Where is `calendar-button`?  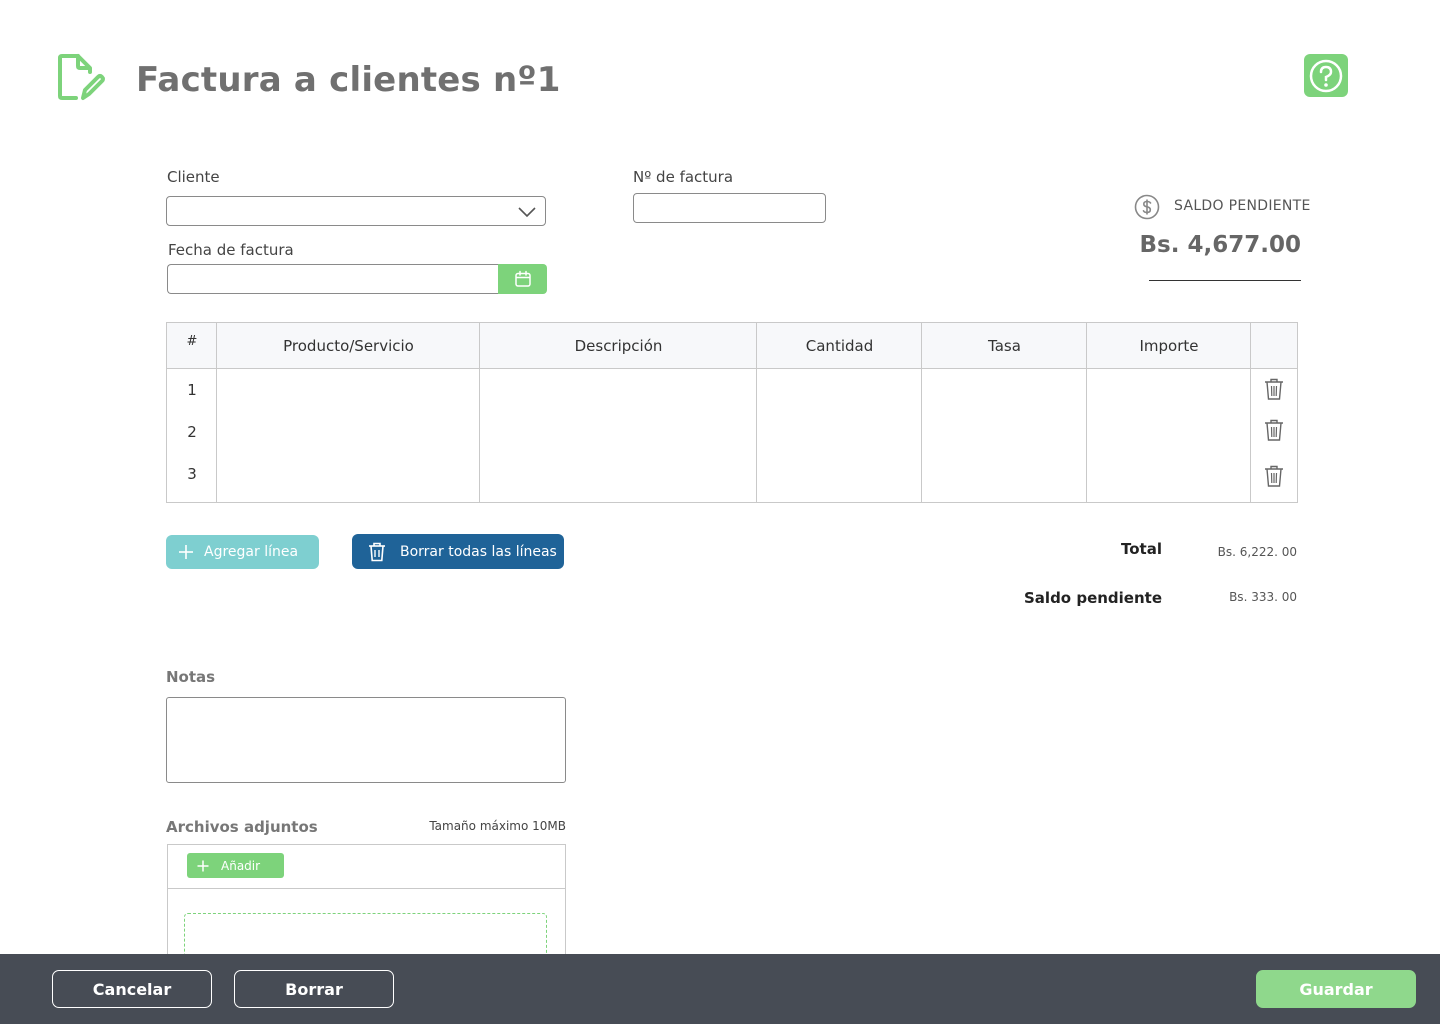 calendar-button is located at coordinates (522, 279).